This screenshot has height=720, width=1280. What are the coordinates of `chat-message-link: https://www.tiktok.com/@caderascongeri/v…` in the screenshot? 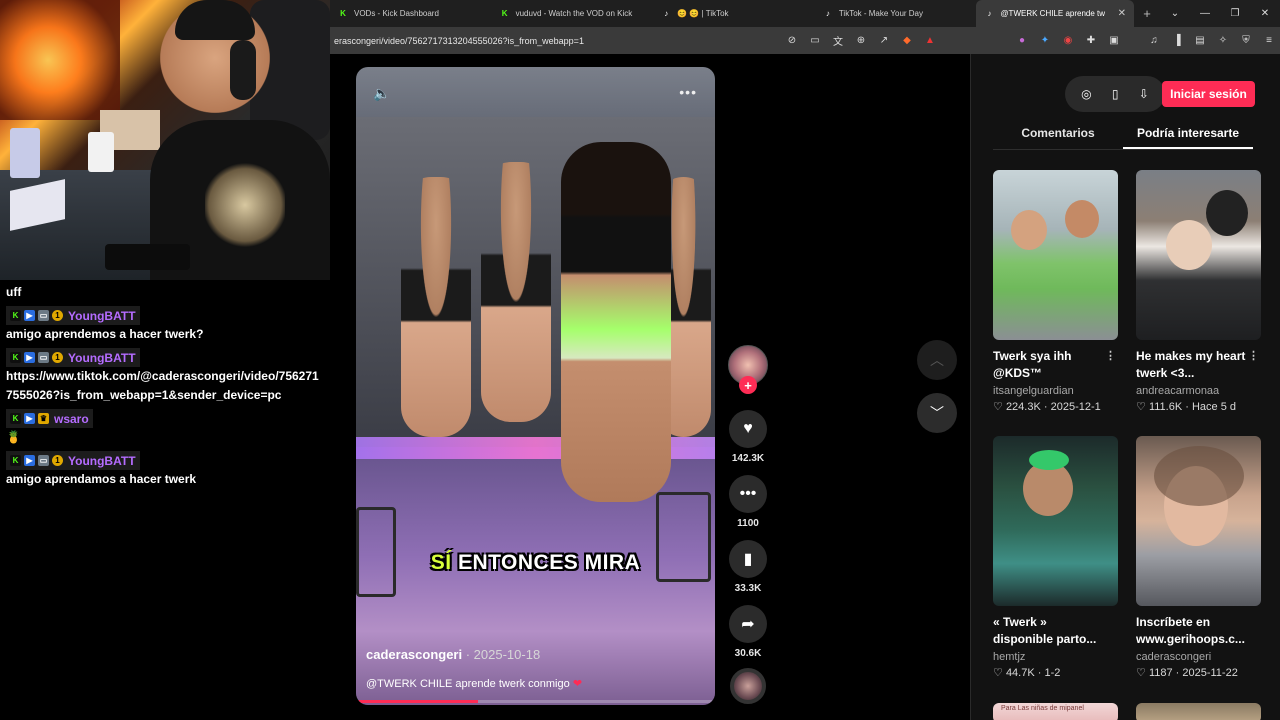 It's located at (165, 386).